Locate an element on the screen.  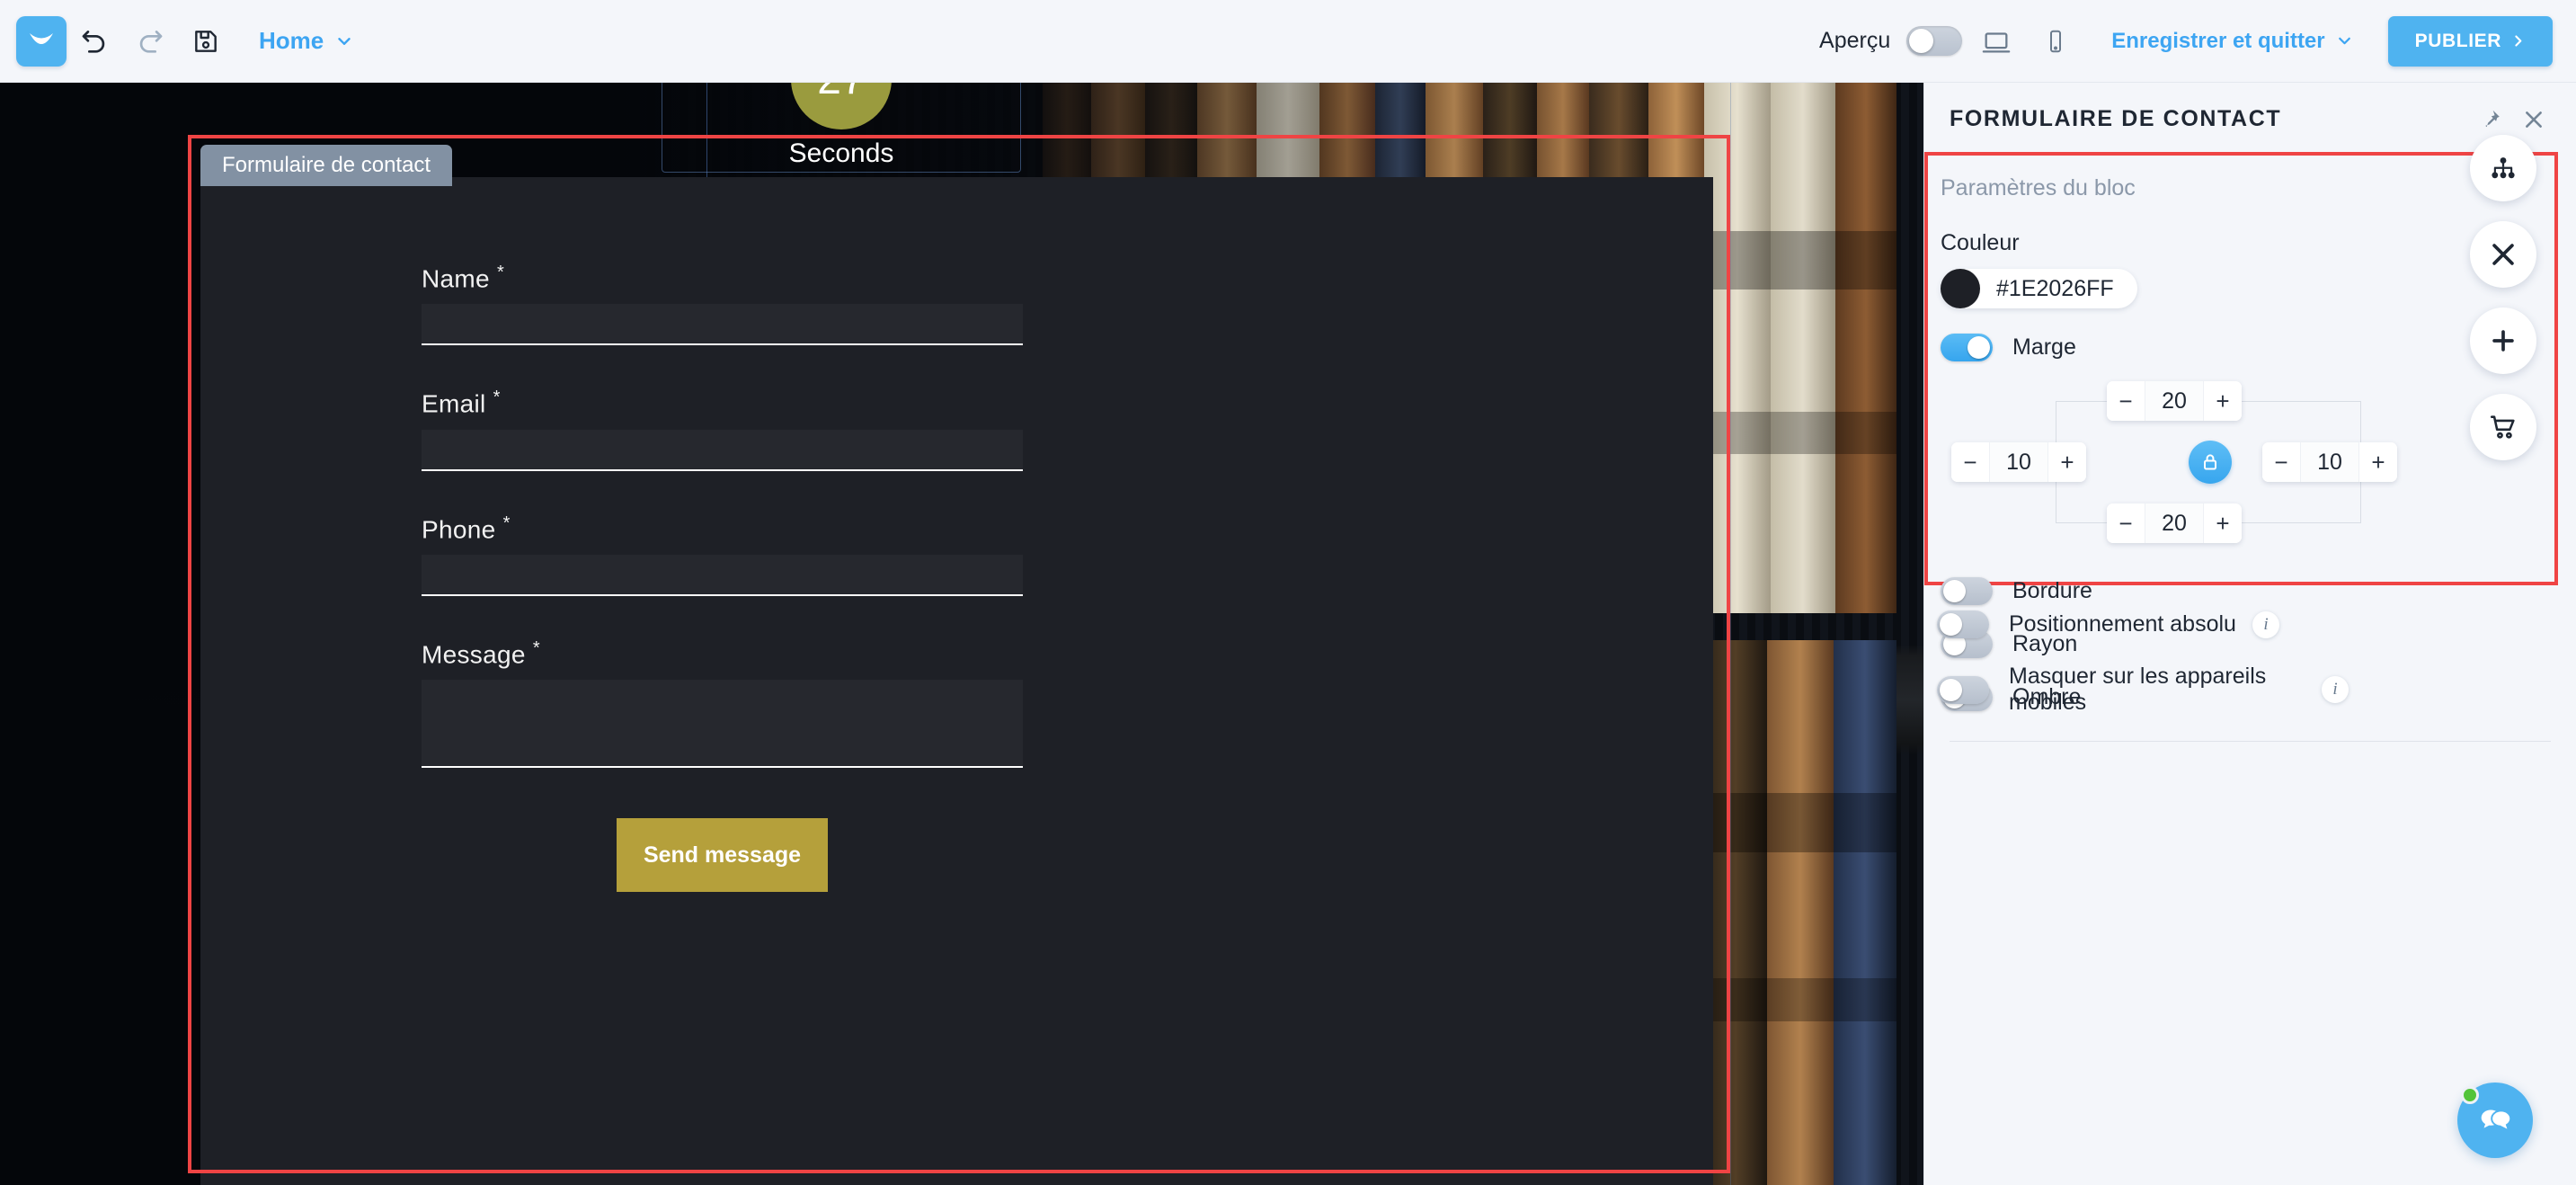
pin-icon is located at coordinates (2492, 119).